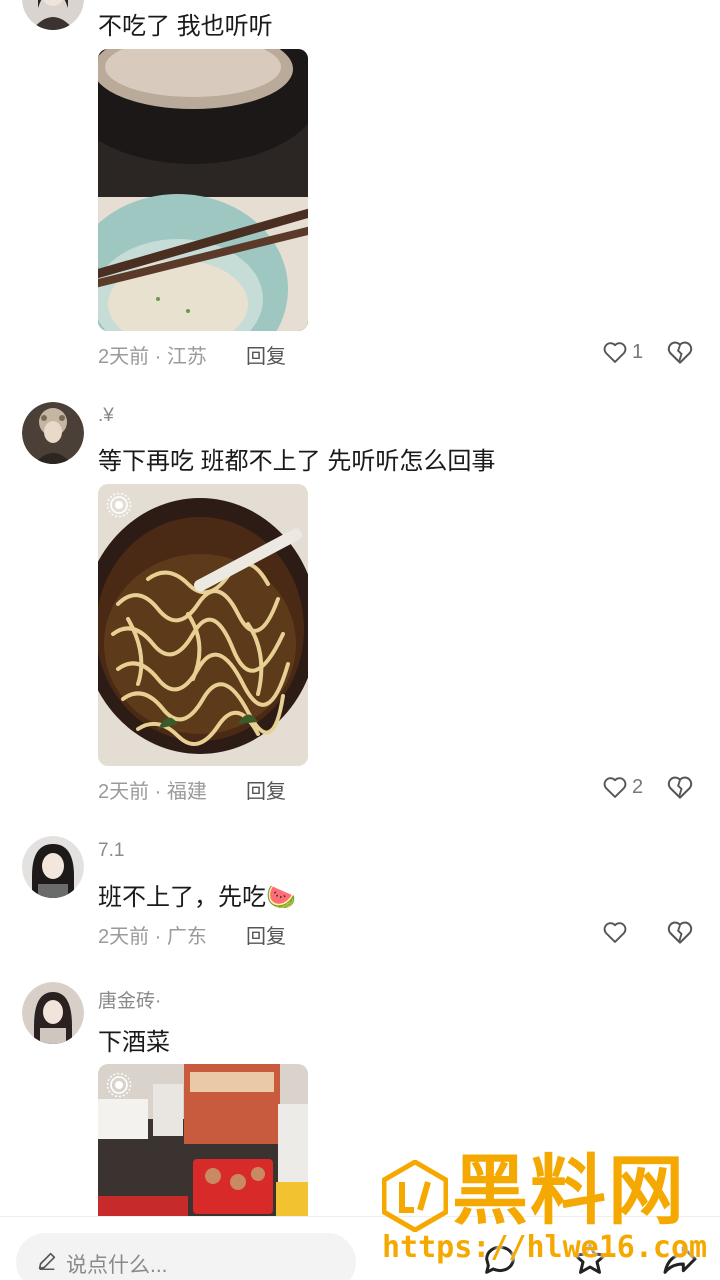  I want to click on username: 唐金砖·, so click(129, 999).